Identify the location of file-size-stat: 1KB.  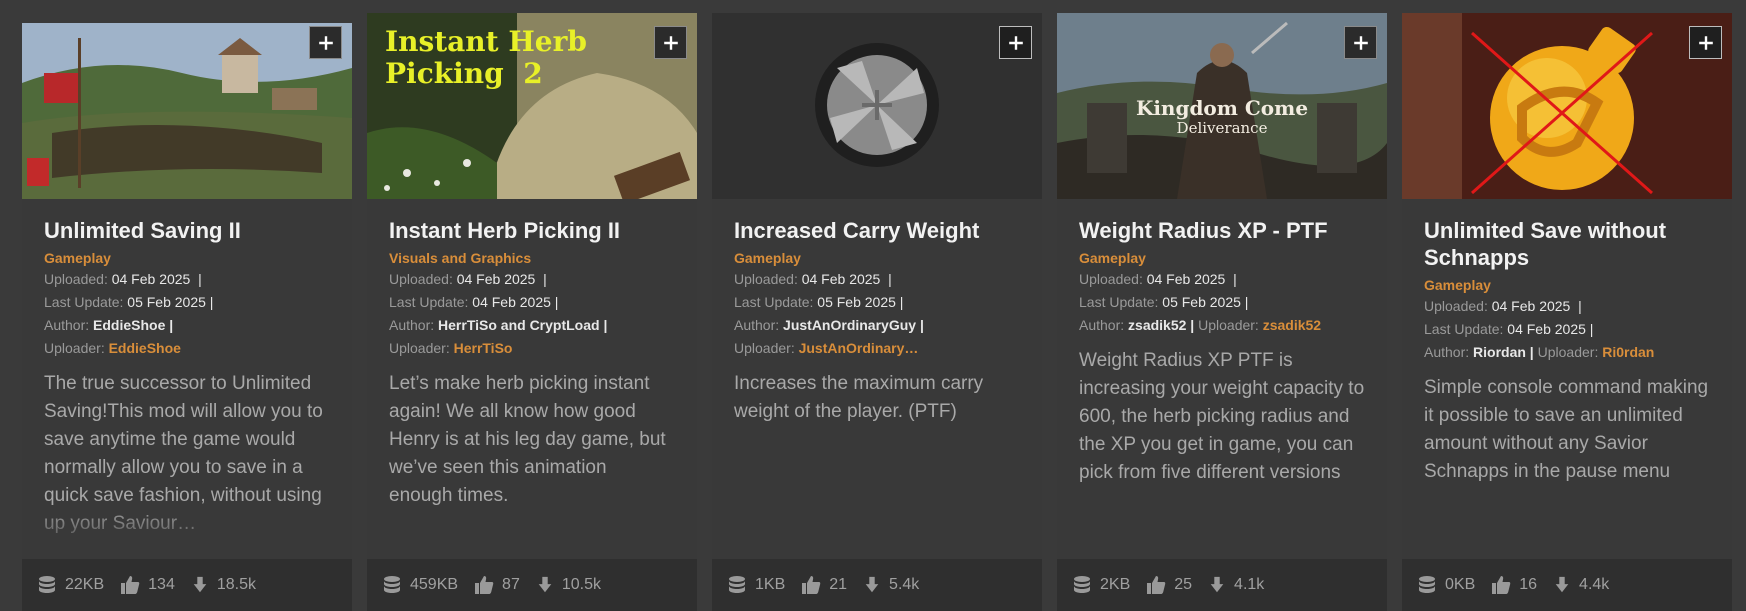
(756, 585).